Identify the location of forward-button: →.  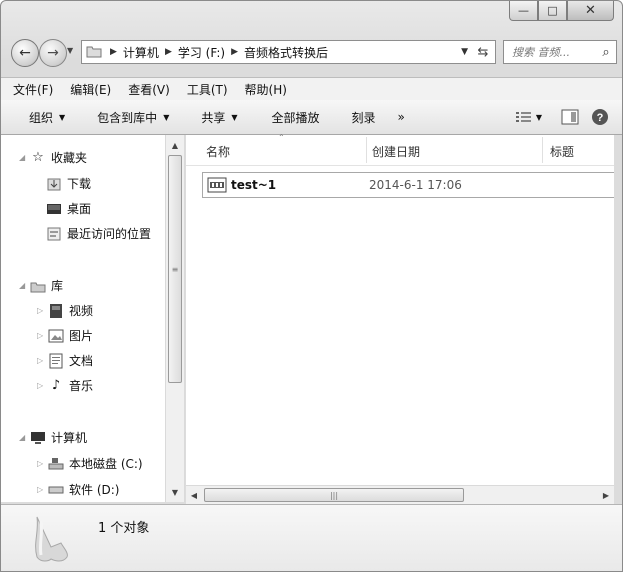
(53, 53).